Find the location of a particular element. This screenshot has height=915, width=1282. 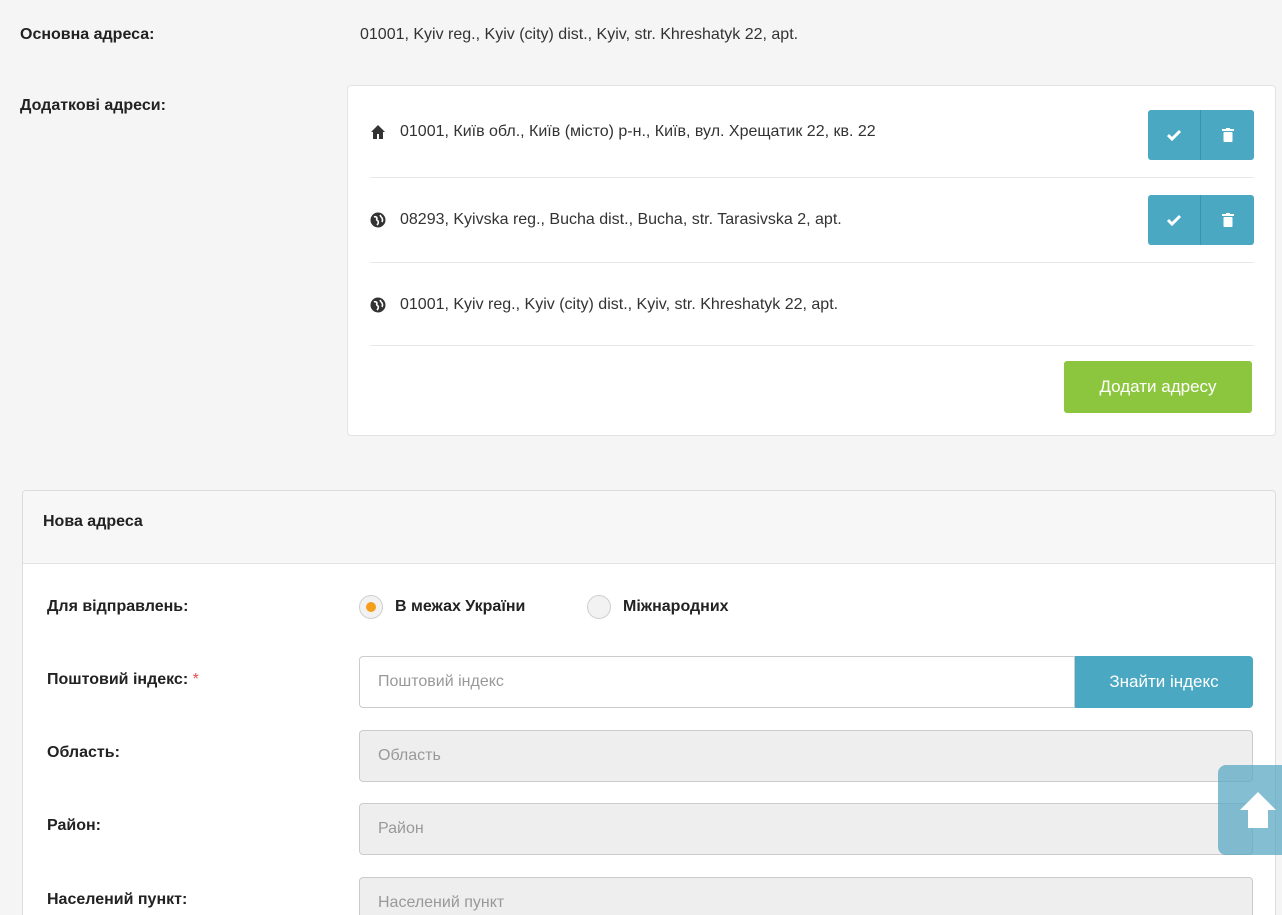

postal-code-label: Поштовий індекс: * is located at coordinates (123, 680).